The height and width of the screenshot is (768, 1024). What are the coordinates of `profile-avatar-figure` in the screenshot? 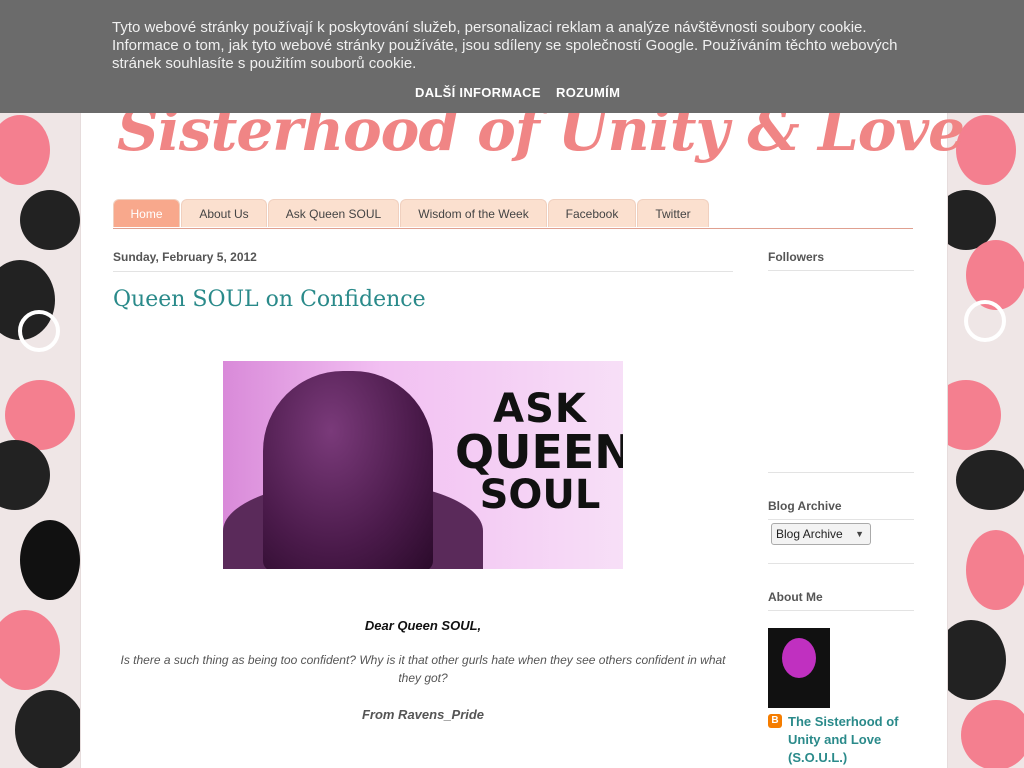 It's located at (799, 658).